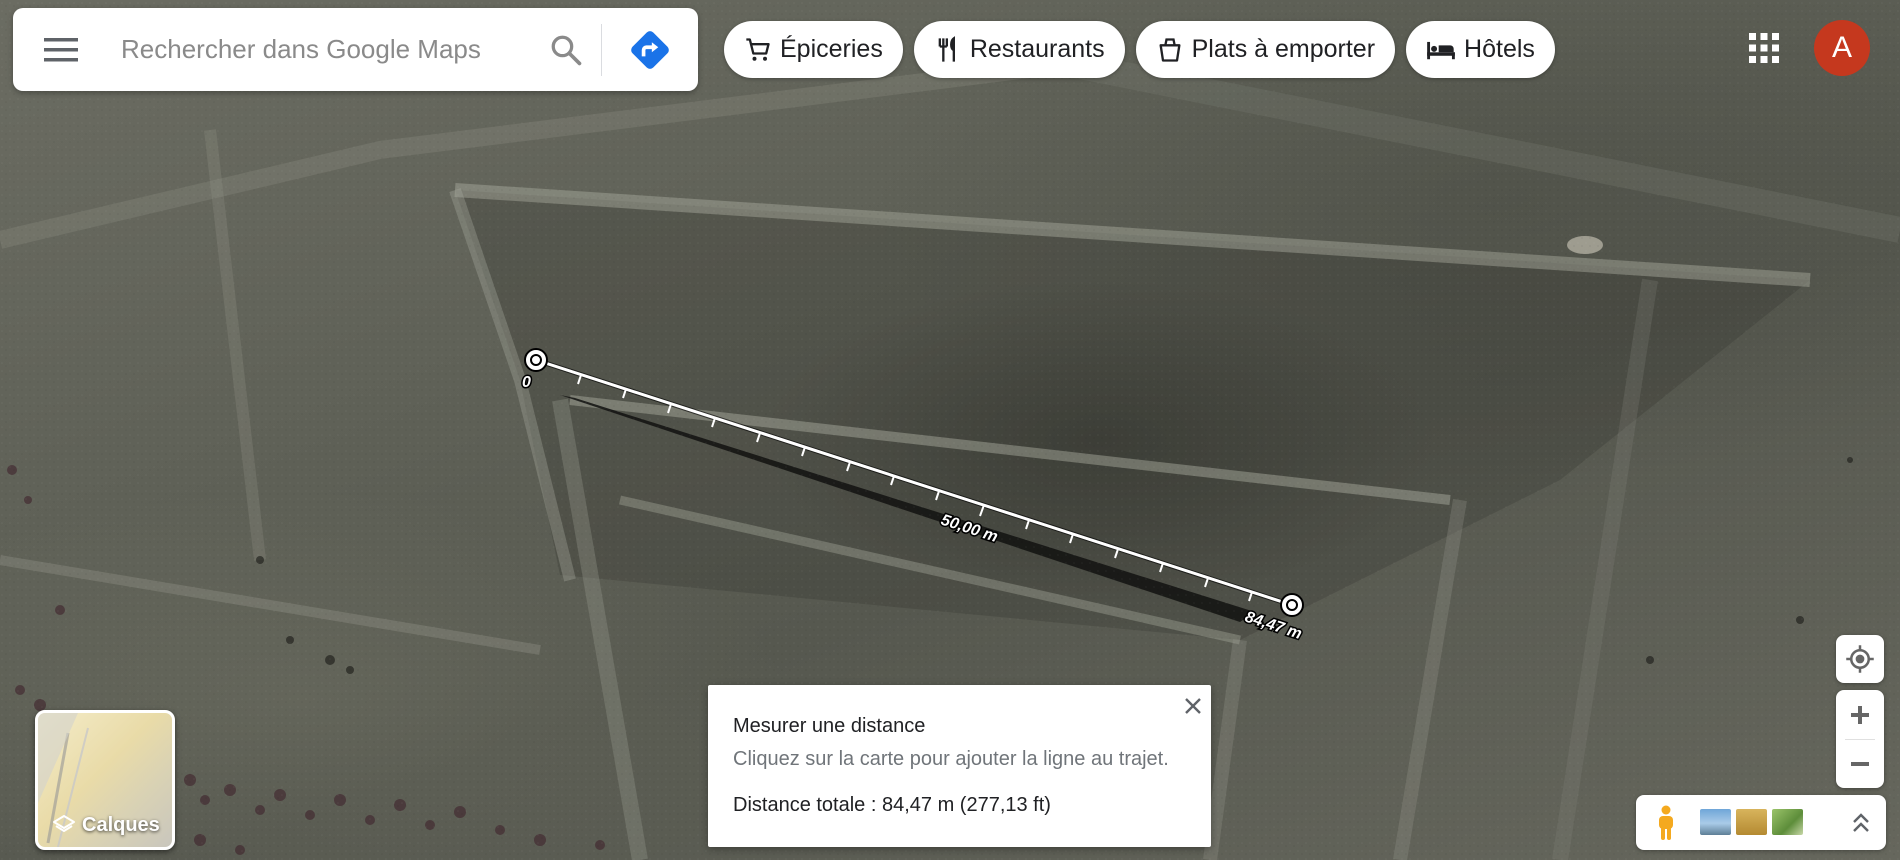 Image resolution: width=1900 pixels, height=860 pixels. I want to click on my-location-button, so click(1860, 659).